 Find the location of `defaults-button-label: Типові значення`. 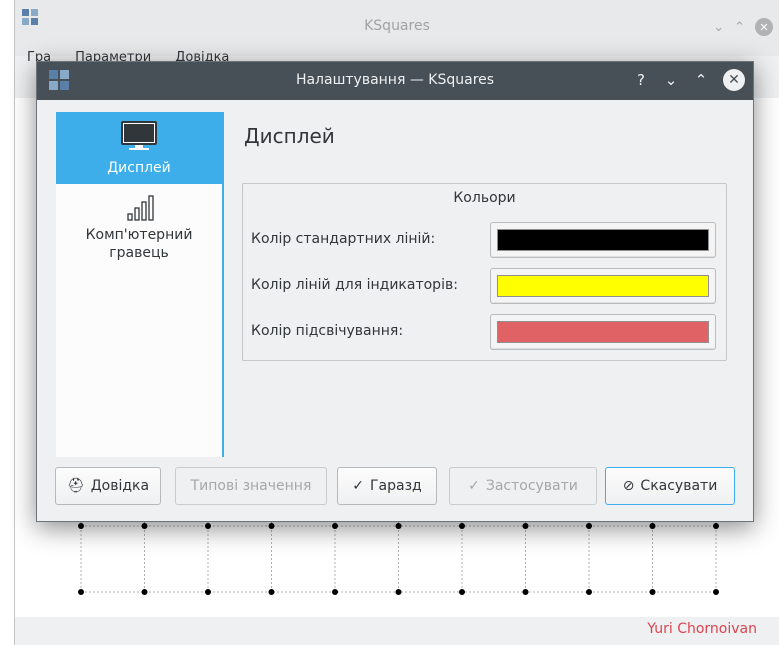

defaults-button-label: Типові значення is located at coordinates (251, 486).